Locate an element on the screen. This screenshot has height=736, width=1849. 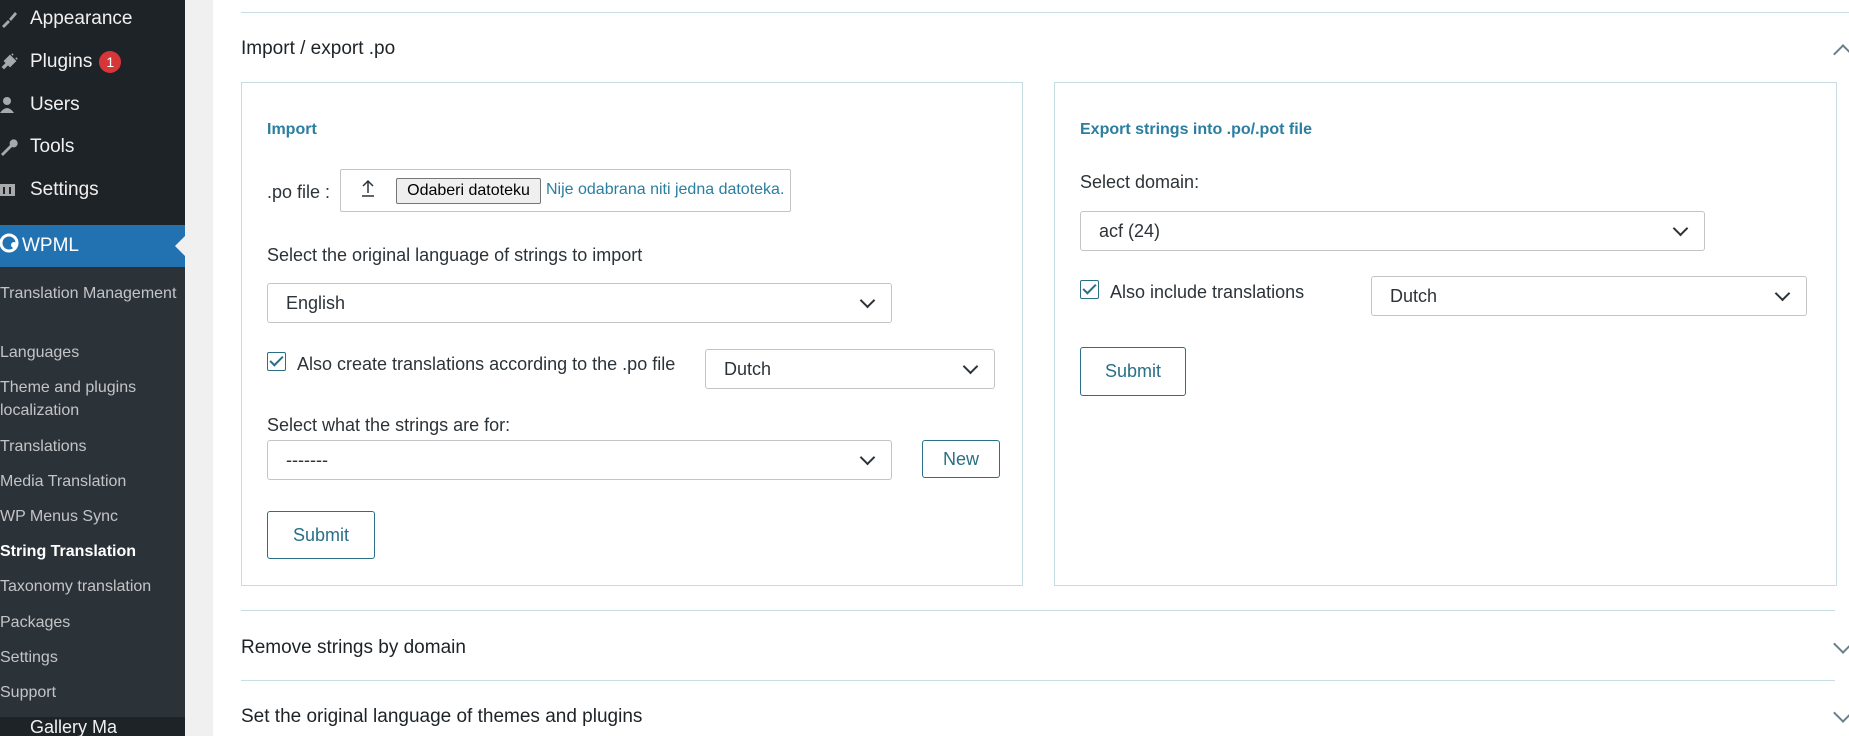
original-language-select: English is located at coordinates (579, 303).